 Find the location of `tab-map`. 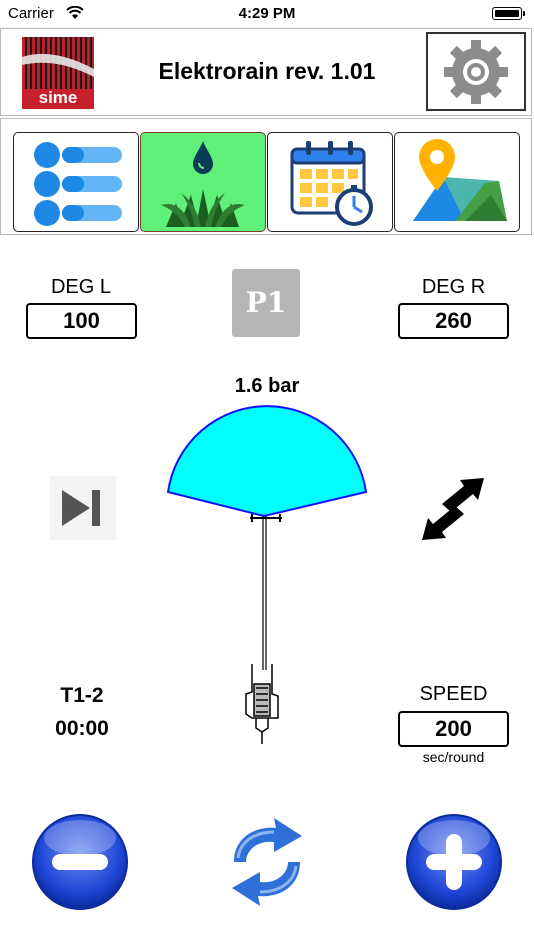

tab-map is located at coordinates (457, 182).